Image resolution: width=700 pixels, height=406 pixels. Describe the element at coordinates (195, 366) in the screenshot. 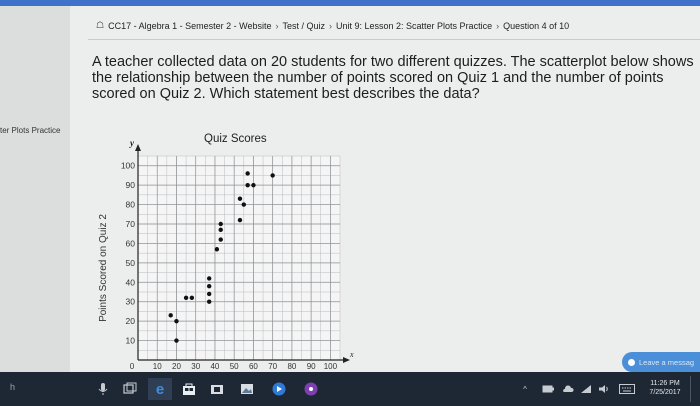

I see `x-tick-label: 30` at that location.